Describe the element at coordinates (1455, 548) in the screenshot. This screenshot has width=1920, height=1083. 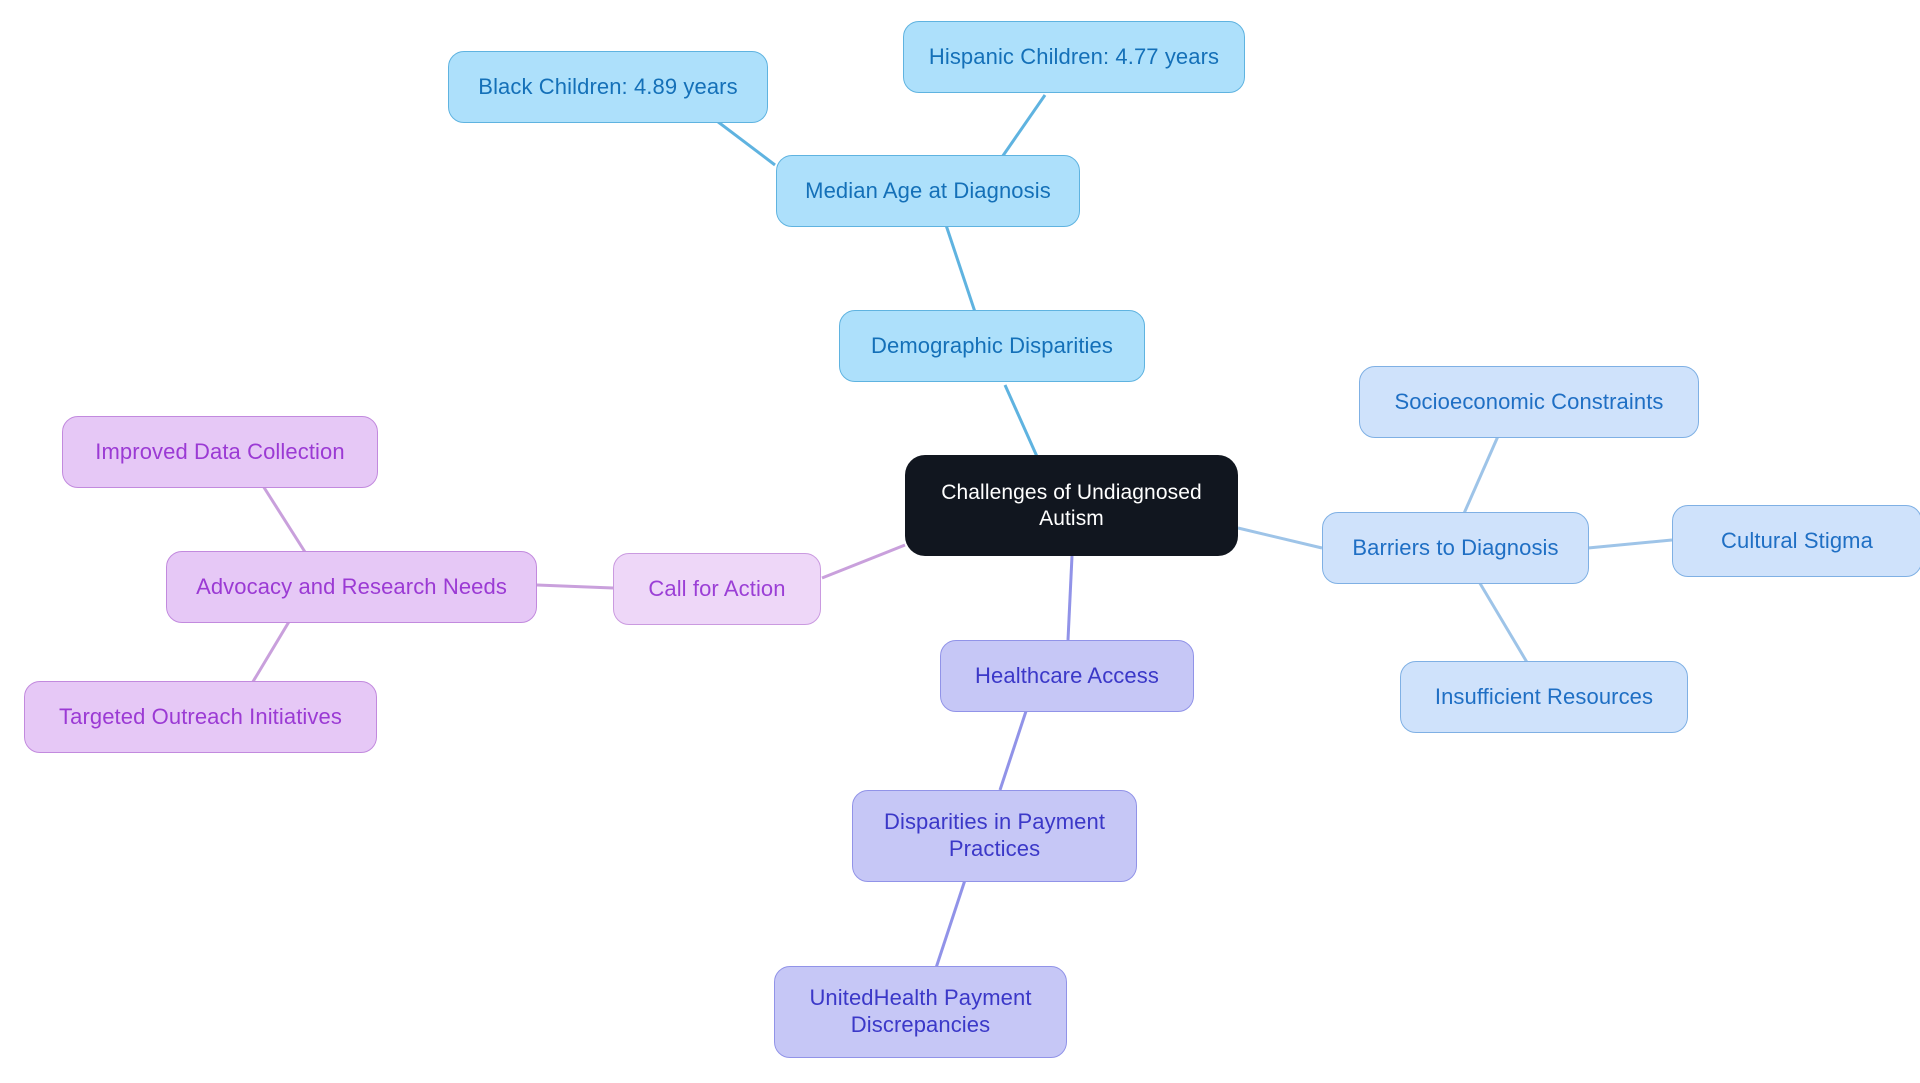
I see `node-barriers-to-diagnosis: Barriers to Diagnosis` at that location.